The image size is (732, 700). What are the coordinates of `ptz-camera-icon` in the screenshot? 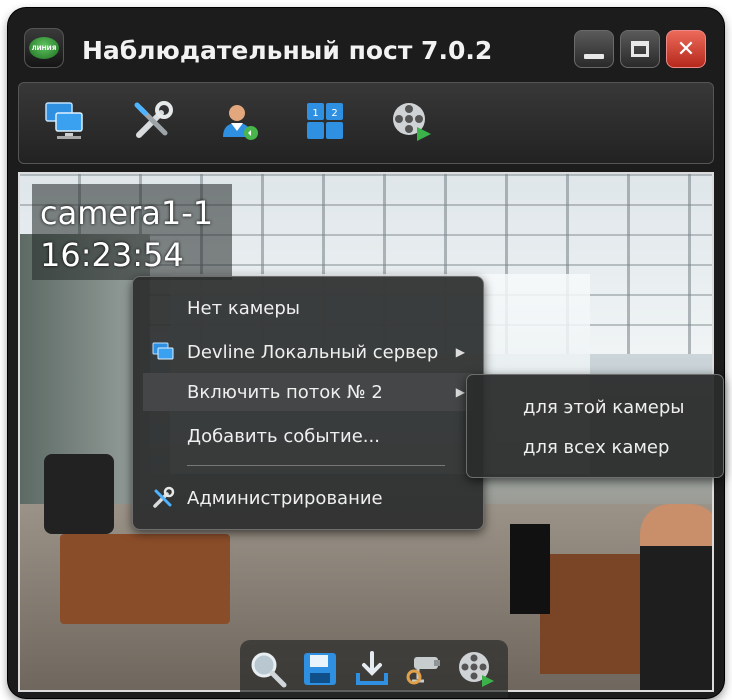 It's located at (423, 671).